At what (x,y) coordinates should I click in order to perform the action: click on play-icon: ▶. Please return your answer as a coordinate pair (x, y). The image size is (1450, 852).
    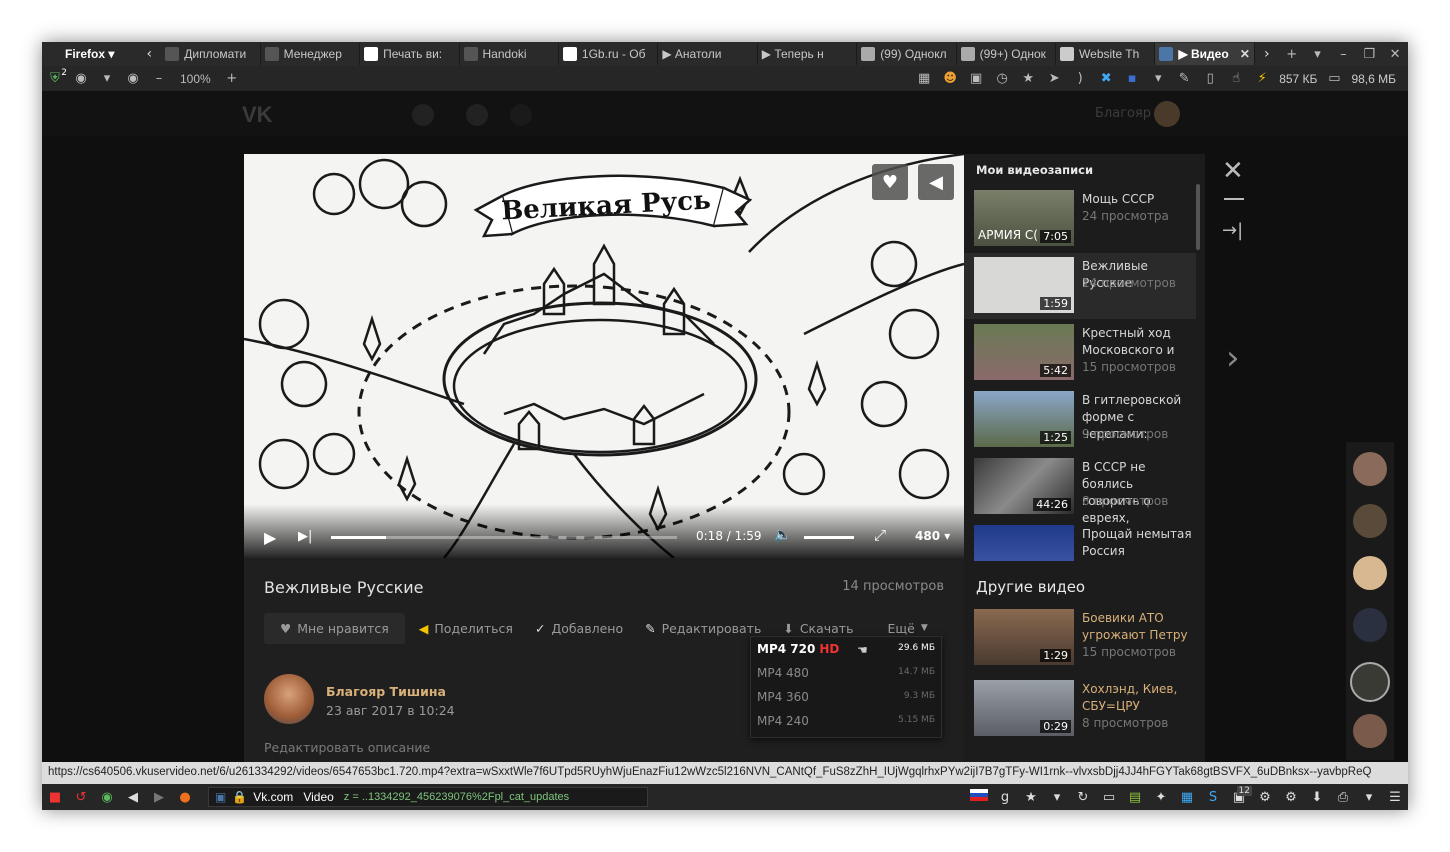
    Looking at the image, I should click on (270, 537).